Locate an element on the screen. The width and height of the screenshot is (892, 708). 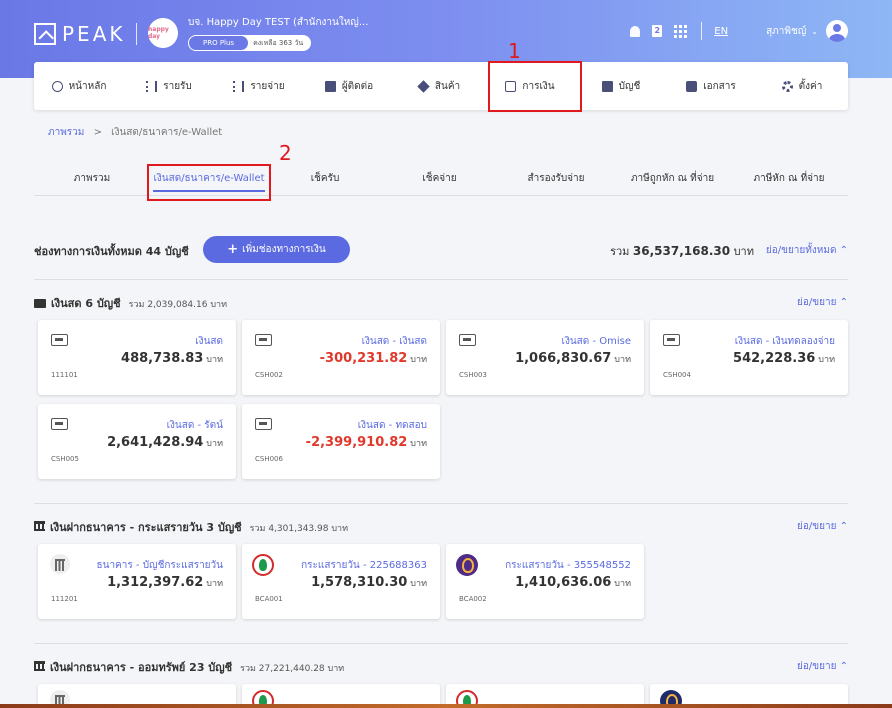
total-label: รวม is located at coordinates (620, 251).